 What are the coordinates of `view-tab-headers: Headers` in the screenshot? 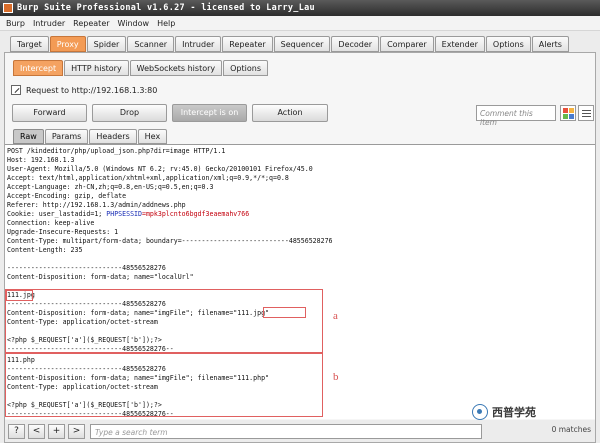 It's located at (113, 136).